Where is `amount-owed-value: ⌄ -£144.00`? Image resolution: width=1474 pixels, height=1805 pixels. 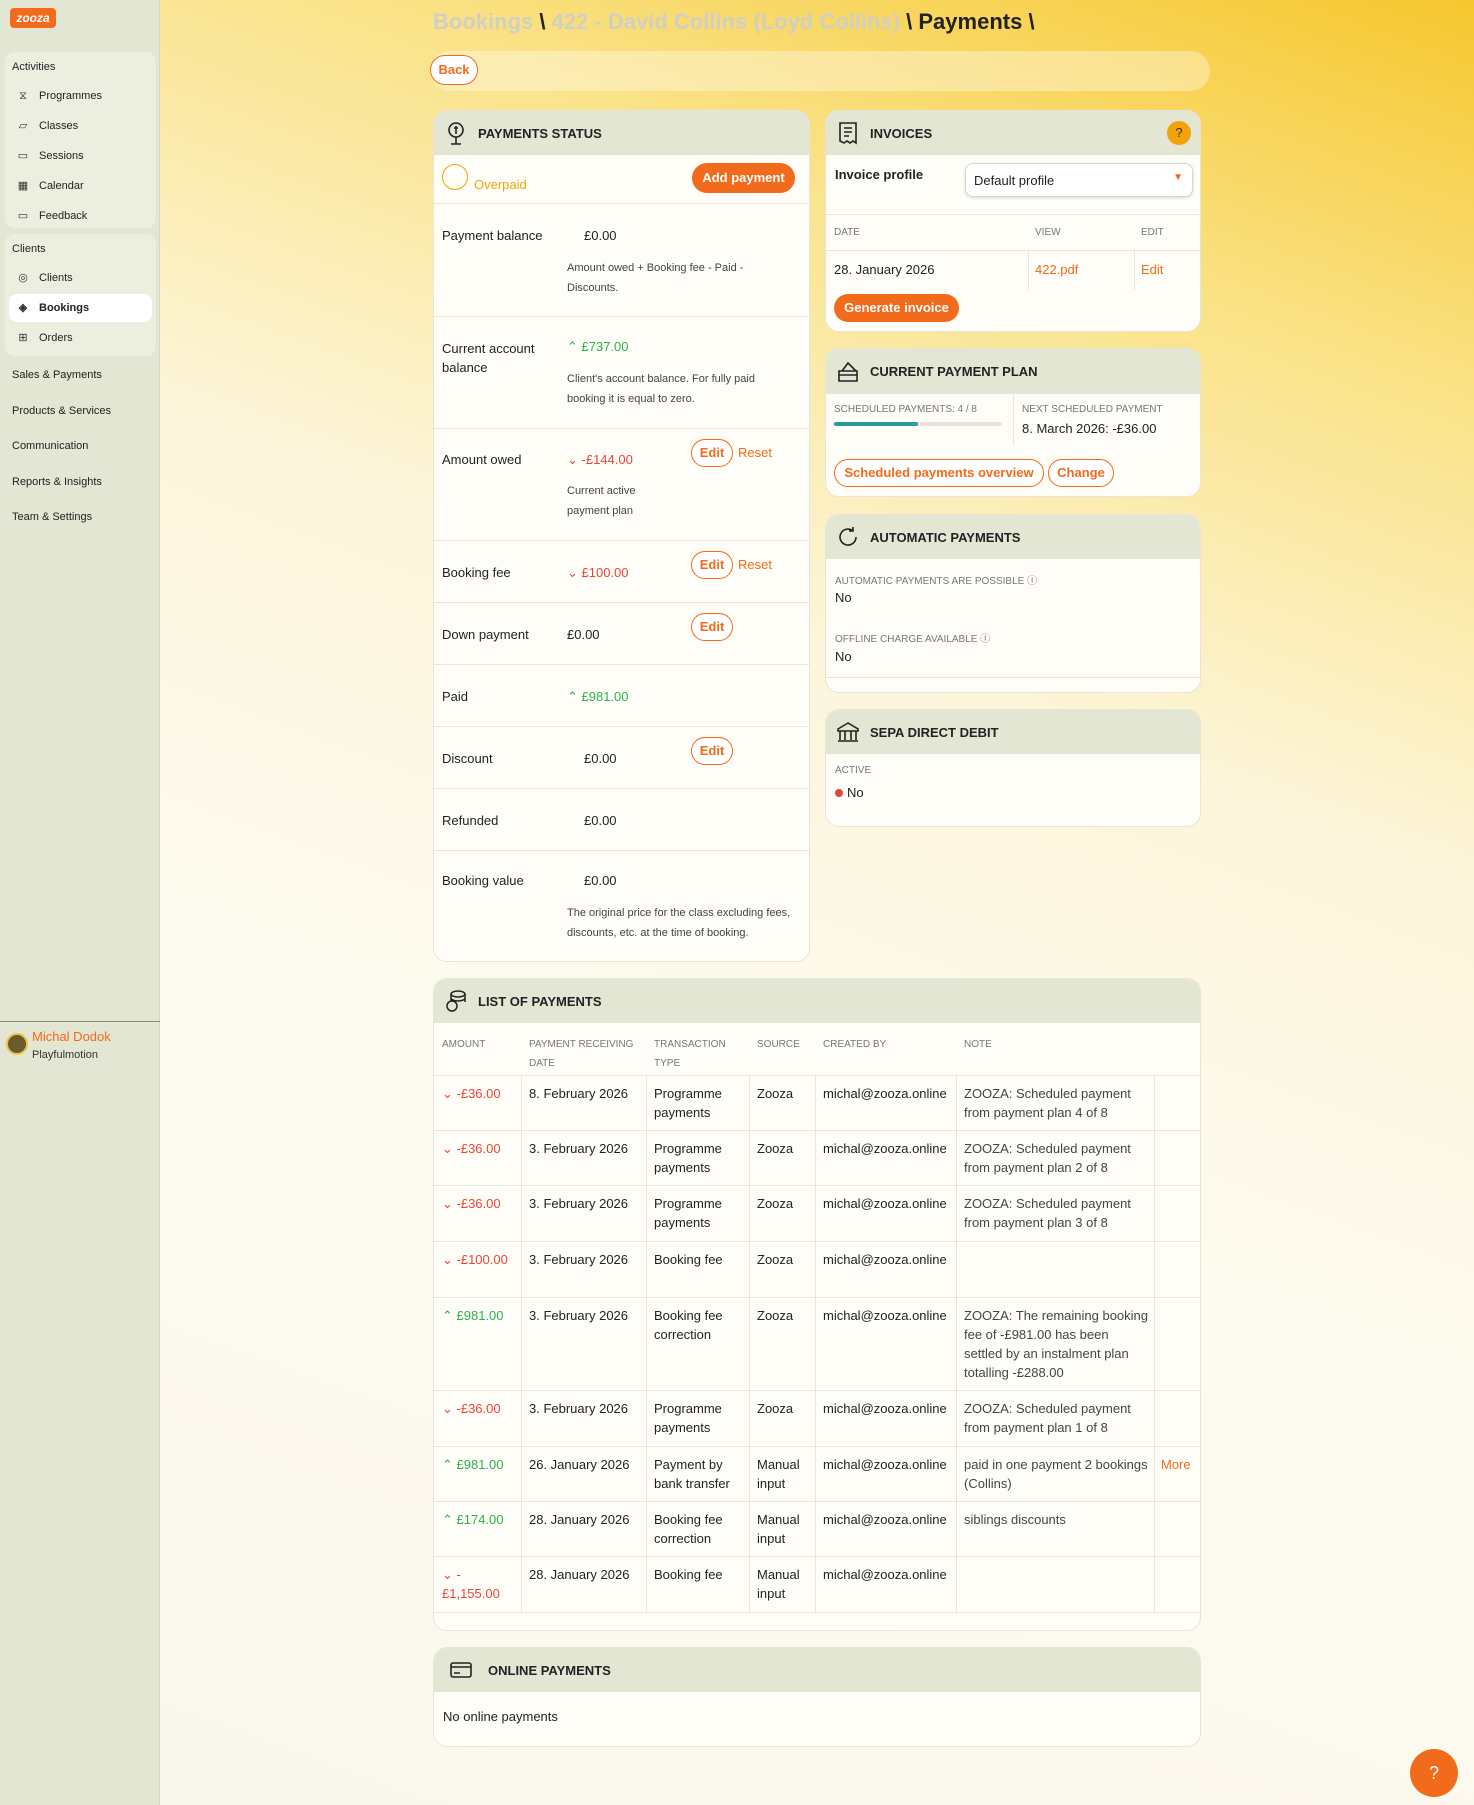
amount-owed-value: ⌄ -£144.00 is located at coordinates (600, 459).